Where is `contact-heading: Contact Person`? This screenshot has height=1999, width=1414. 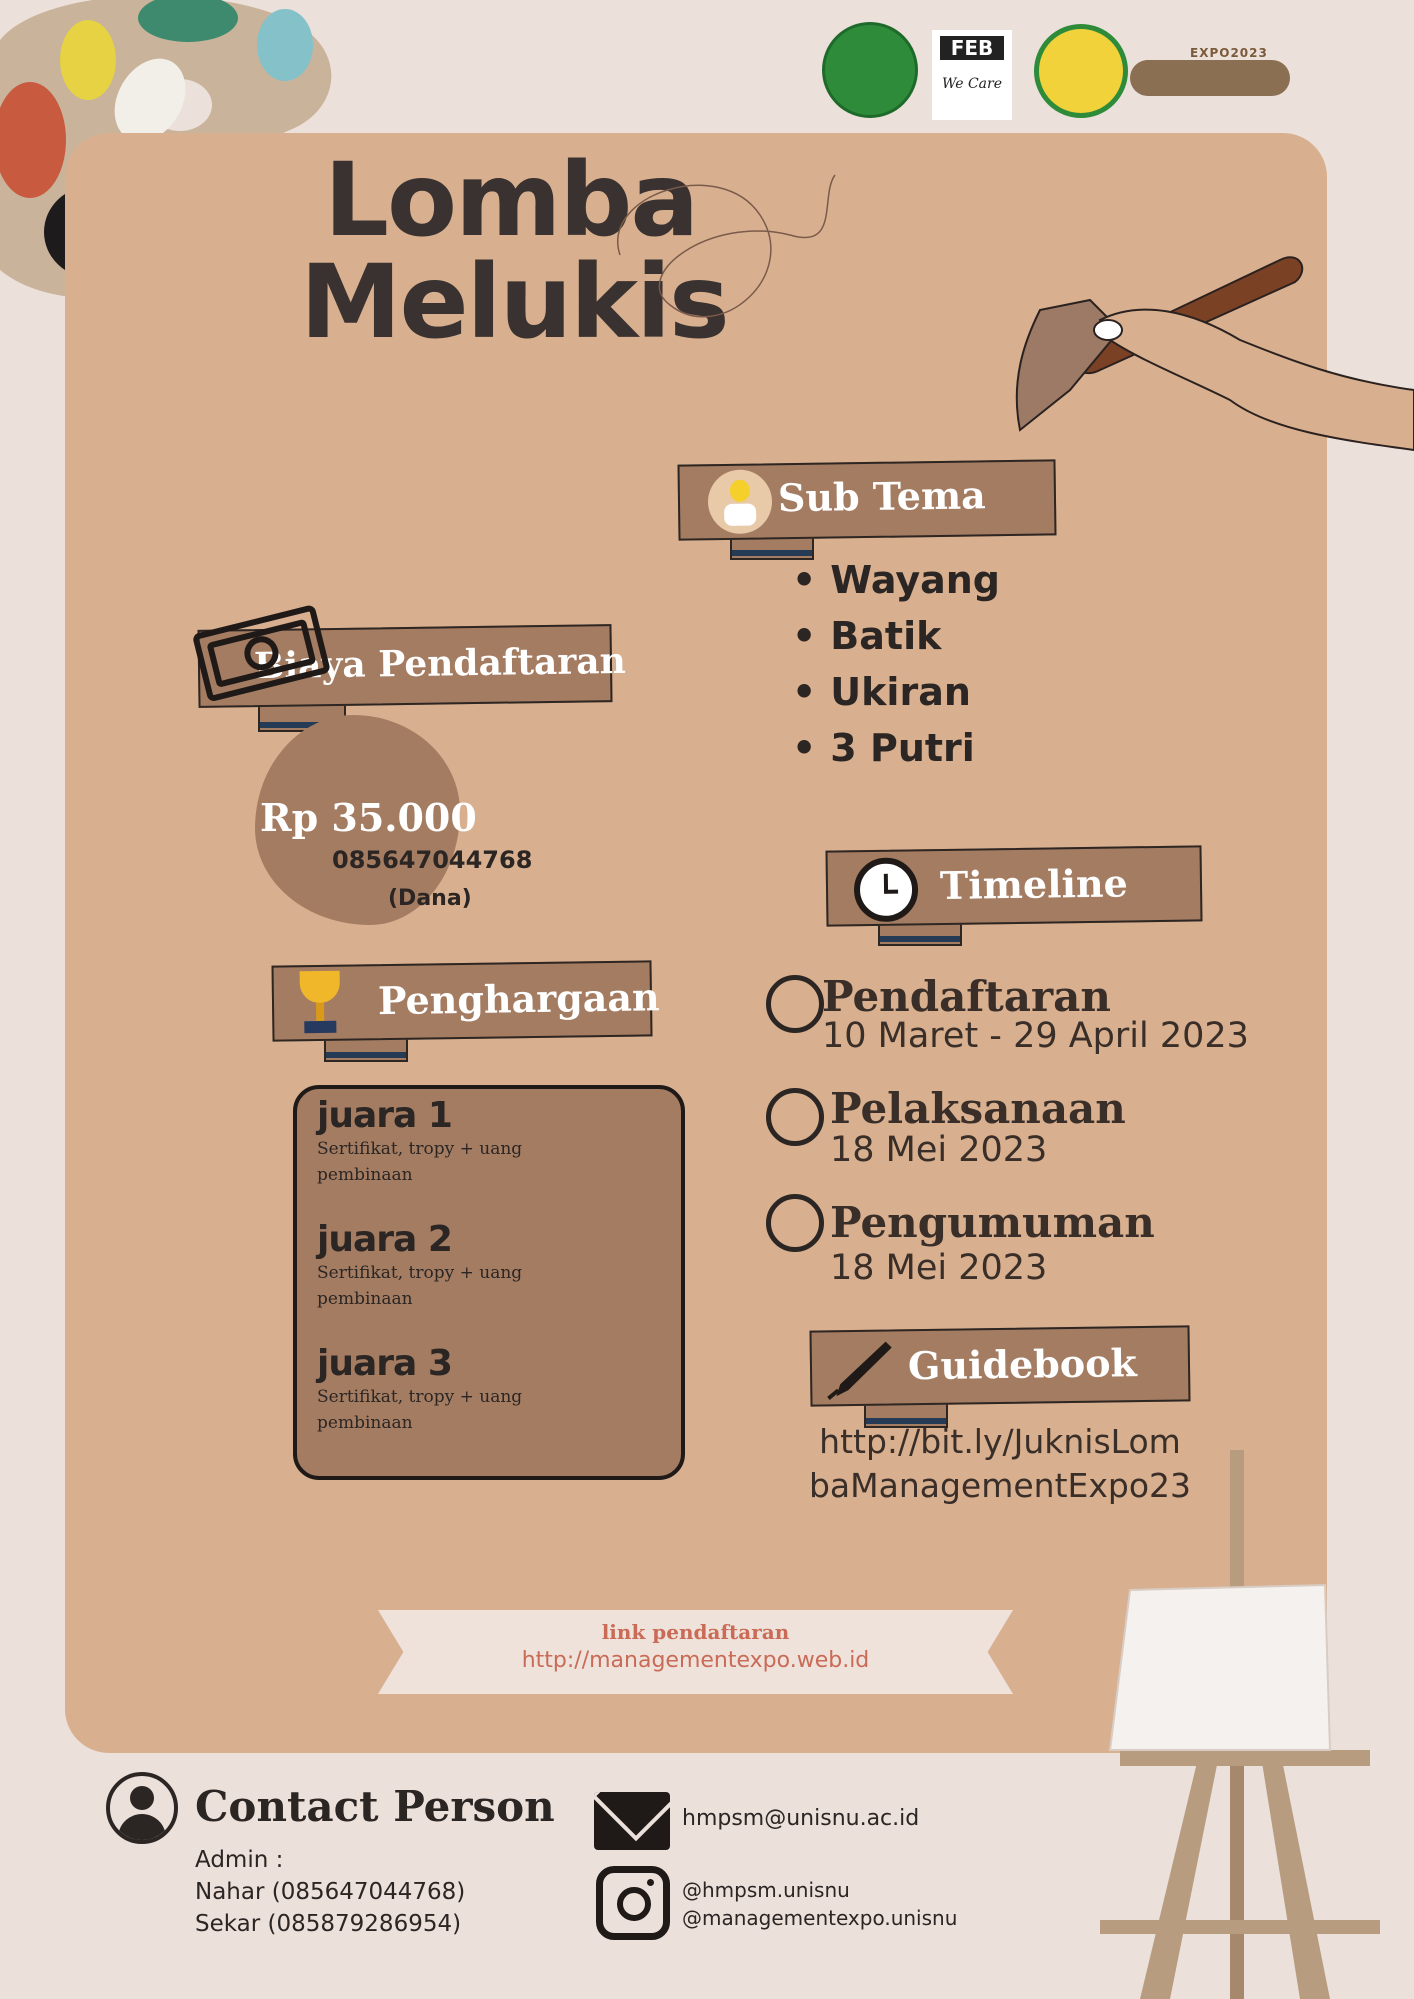
contact-heading: Contact Person is located at coordinates (375, 1806).